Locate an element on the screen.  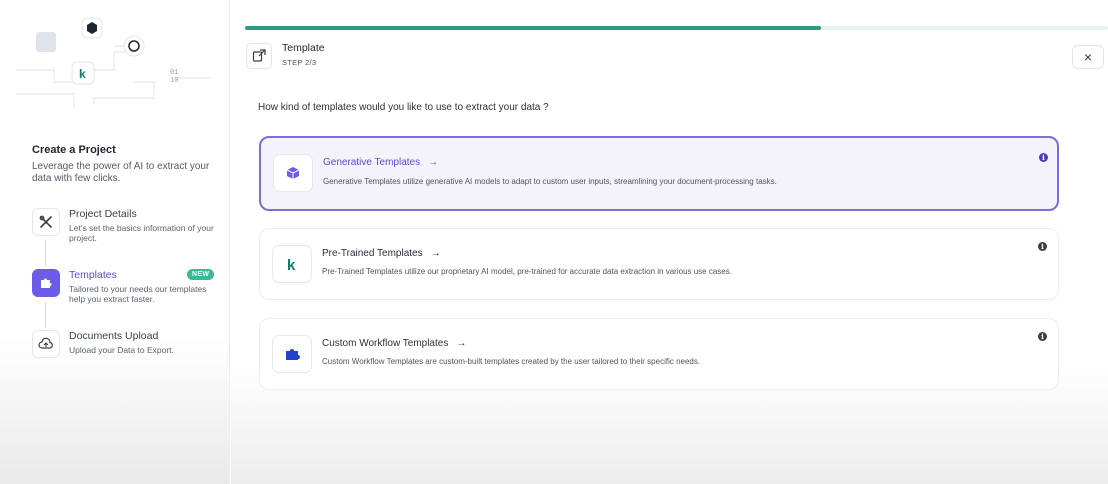
step-label: Project Details is located at coordinates (103, 214).